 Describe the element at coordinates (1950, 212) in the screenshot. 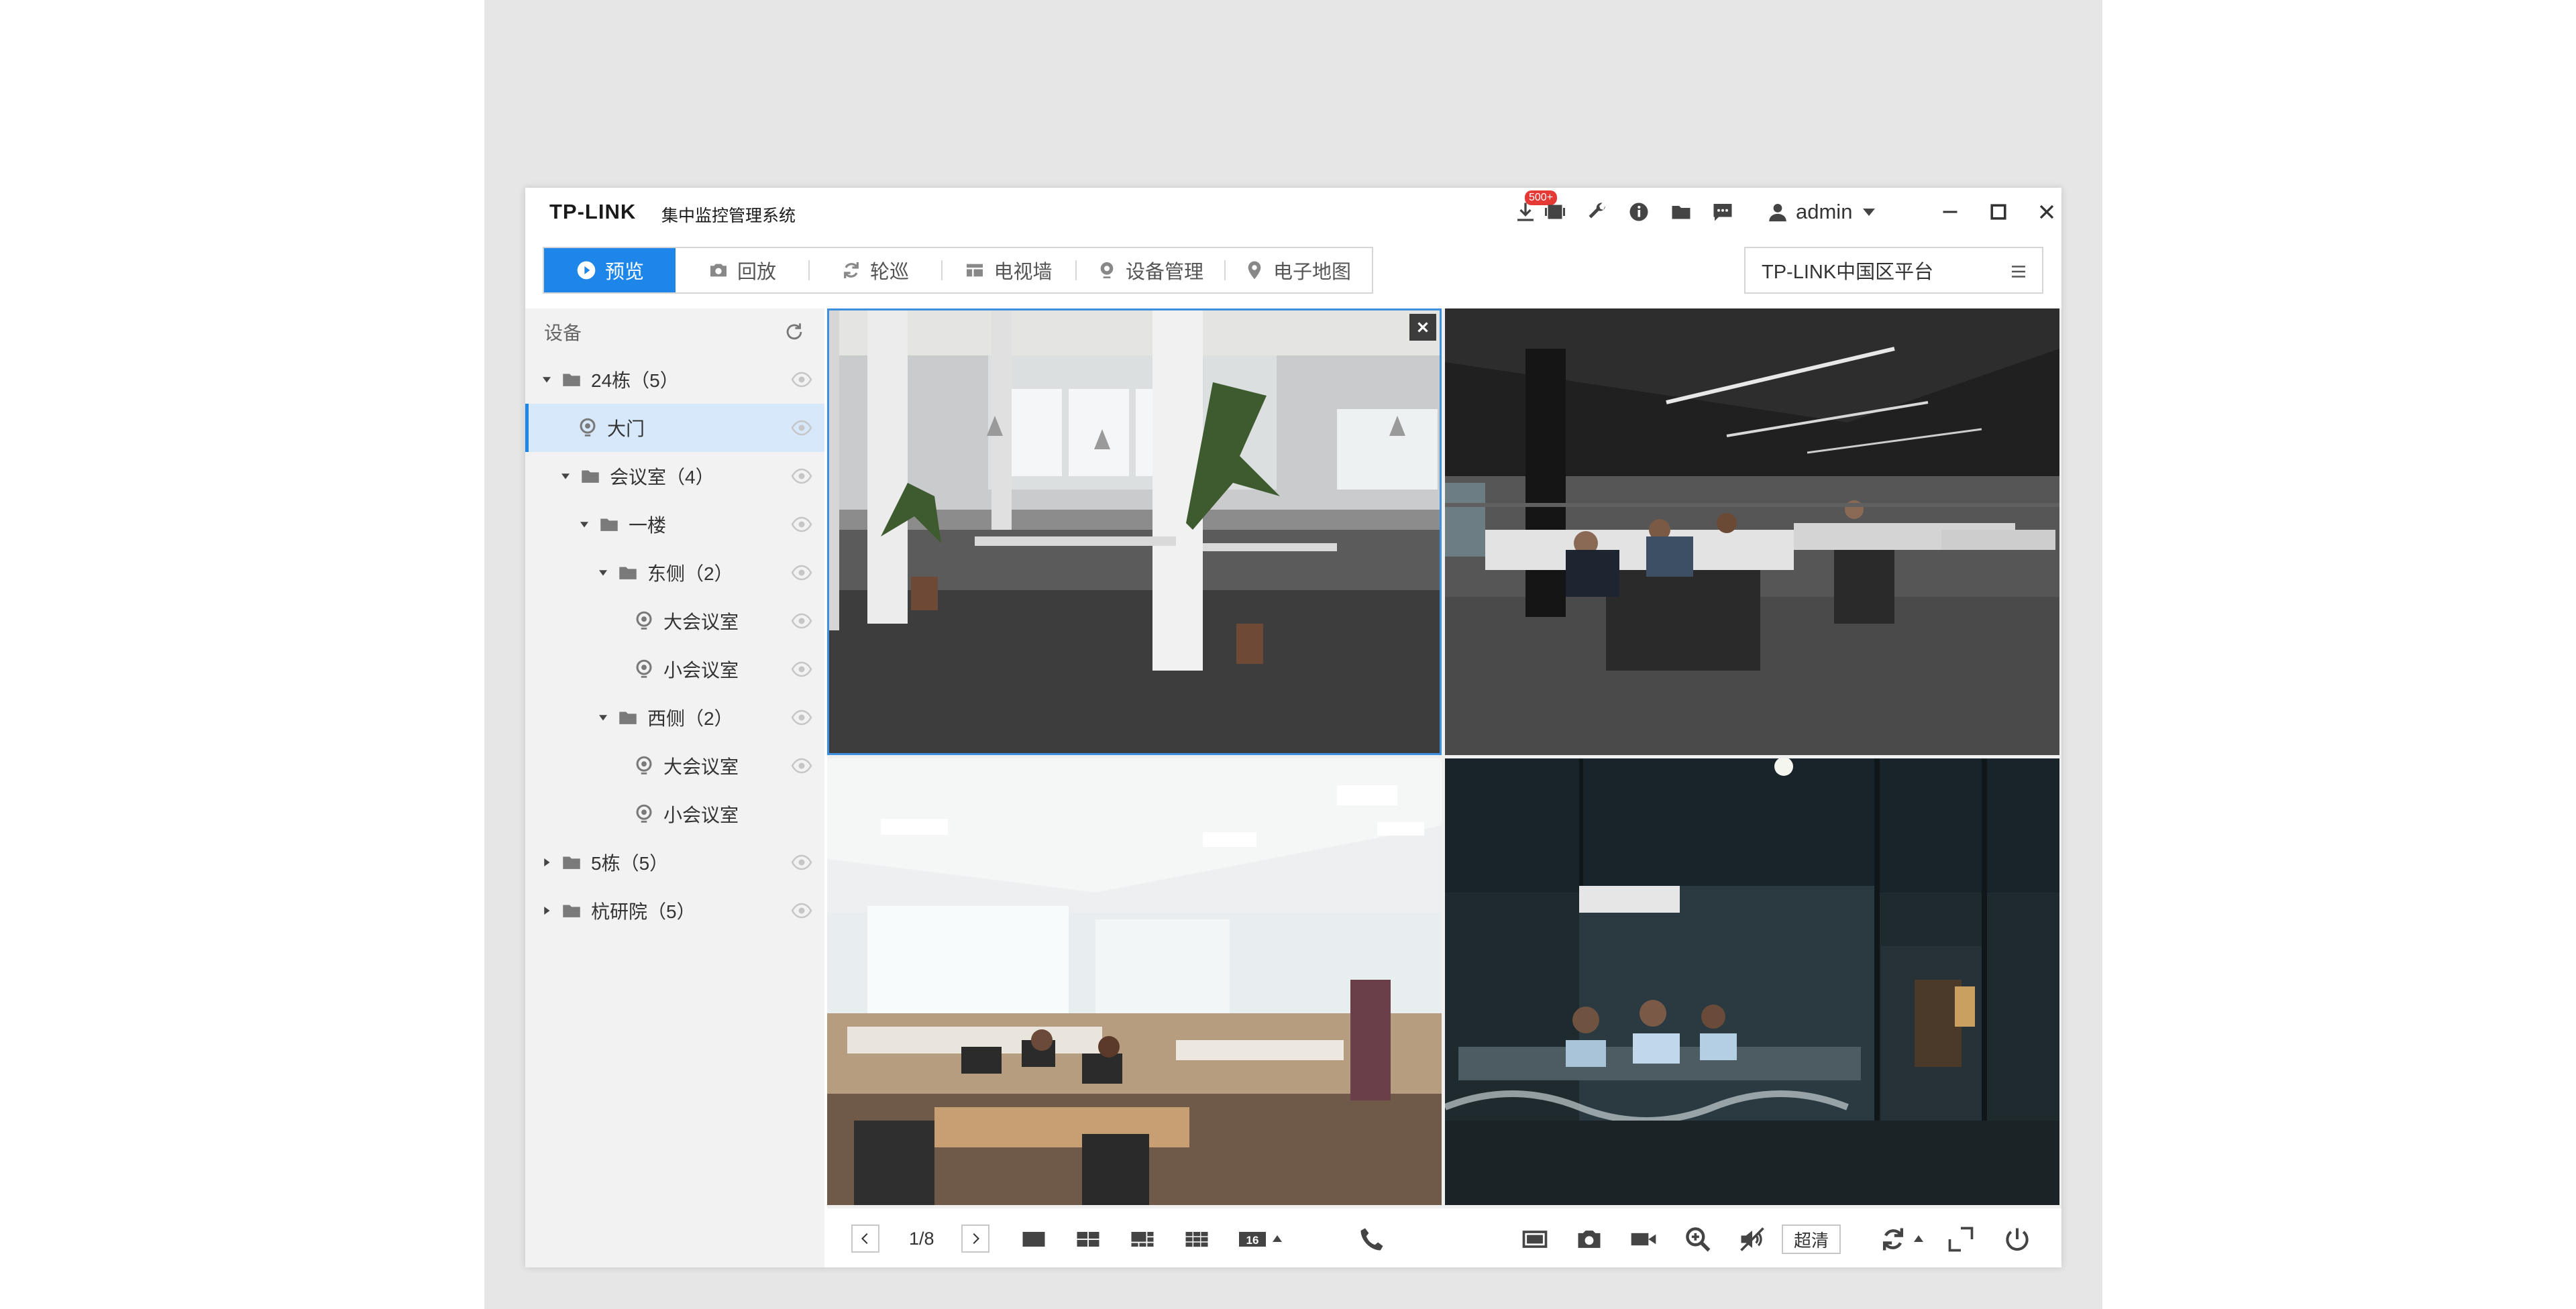

I see `minimize-button` at that location.